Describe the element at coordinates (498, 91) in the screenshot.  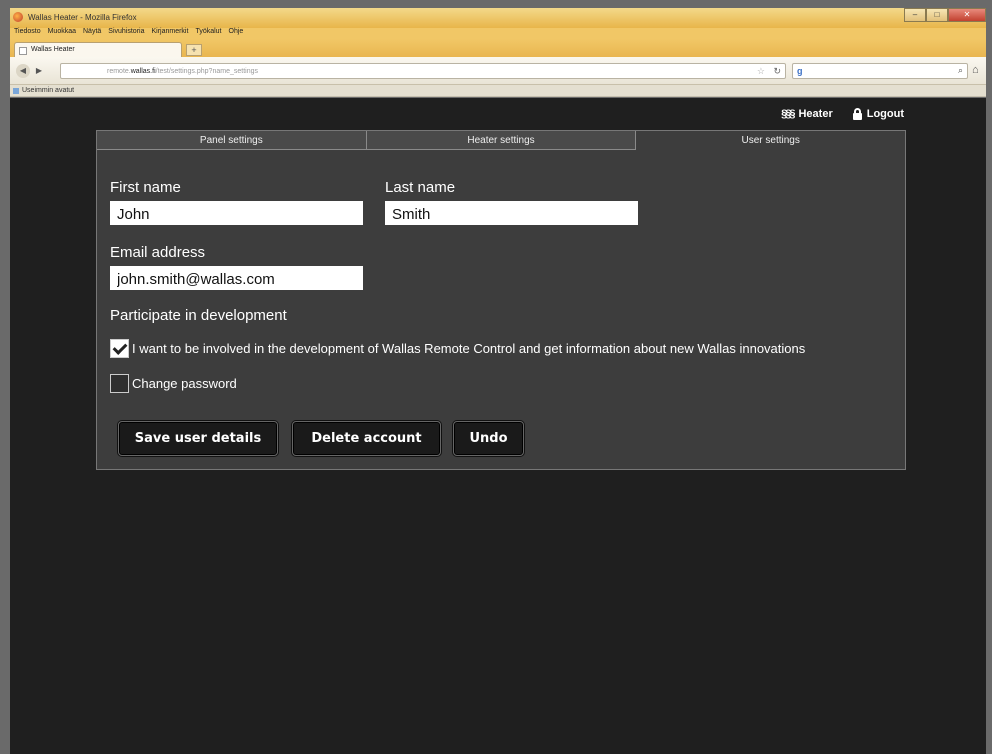
I see `bookmarks-toolbar: Useimmin avatut` at that location.